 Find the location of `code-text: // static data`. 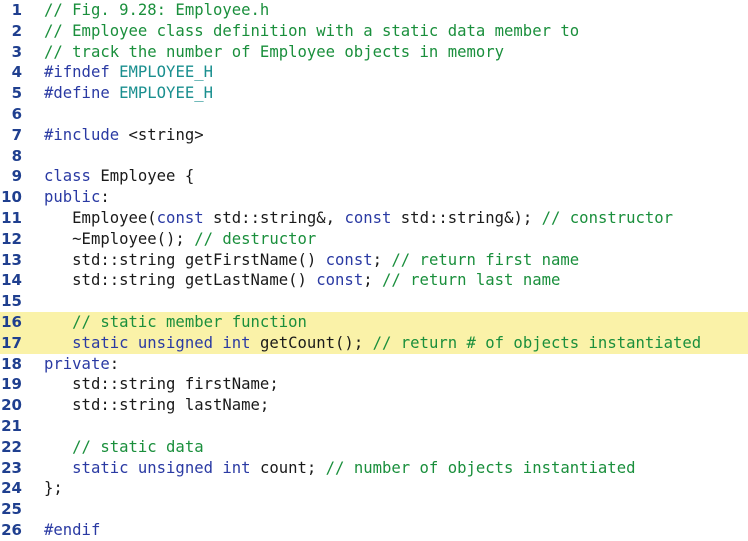

code-text: // static data is located at coordinates (124, 447).